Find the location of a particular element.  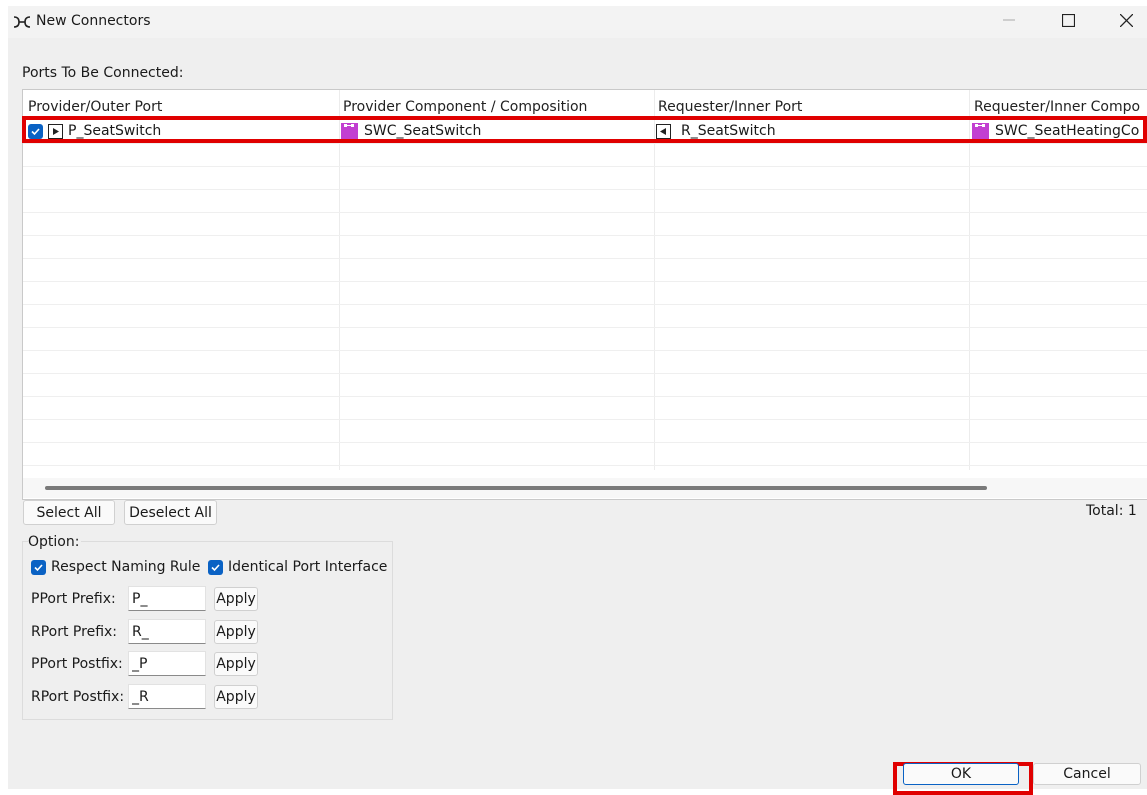

row-highlight-box is located at coordinates (584, 129).